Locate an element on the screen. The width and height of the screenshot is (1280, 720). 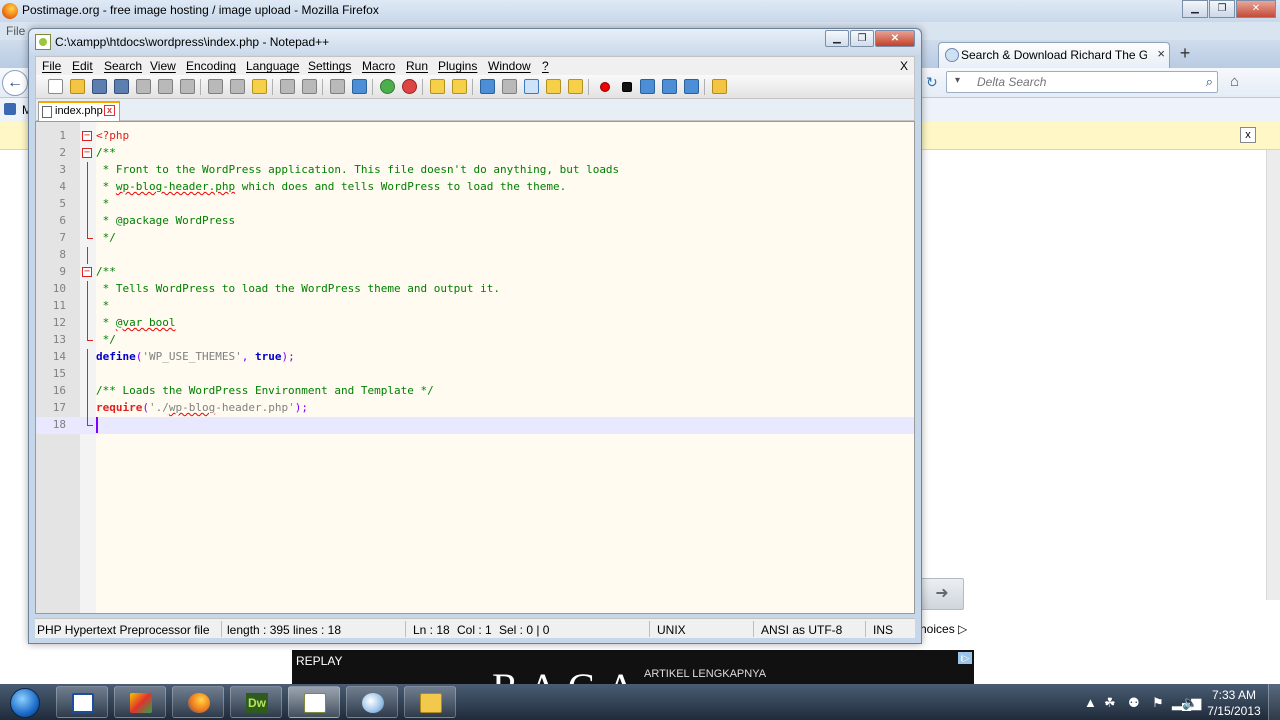
tab-close-icon: x is located at coordinates (109, 110).